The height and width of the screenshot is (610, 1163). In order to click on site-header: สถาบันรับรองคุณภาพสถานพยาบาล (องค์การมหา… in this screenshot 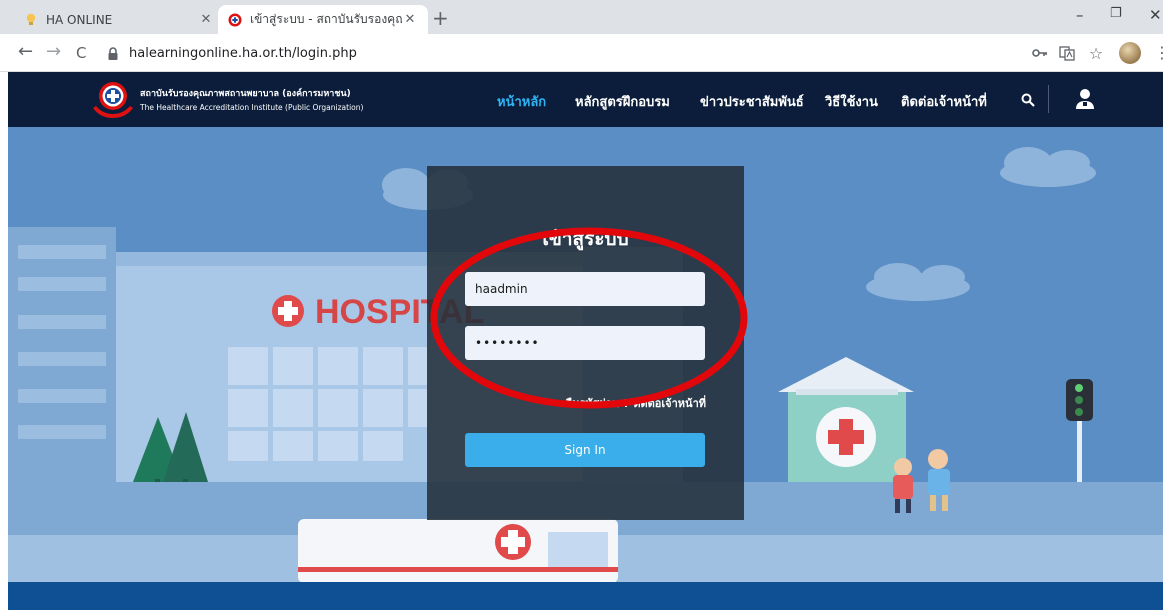, I will do `click(585, 99)`.